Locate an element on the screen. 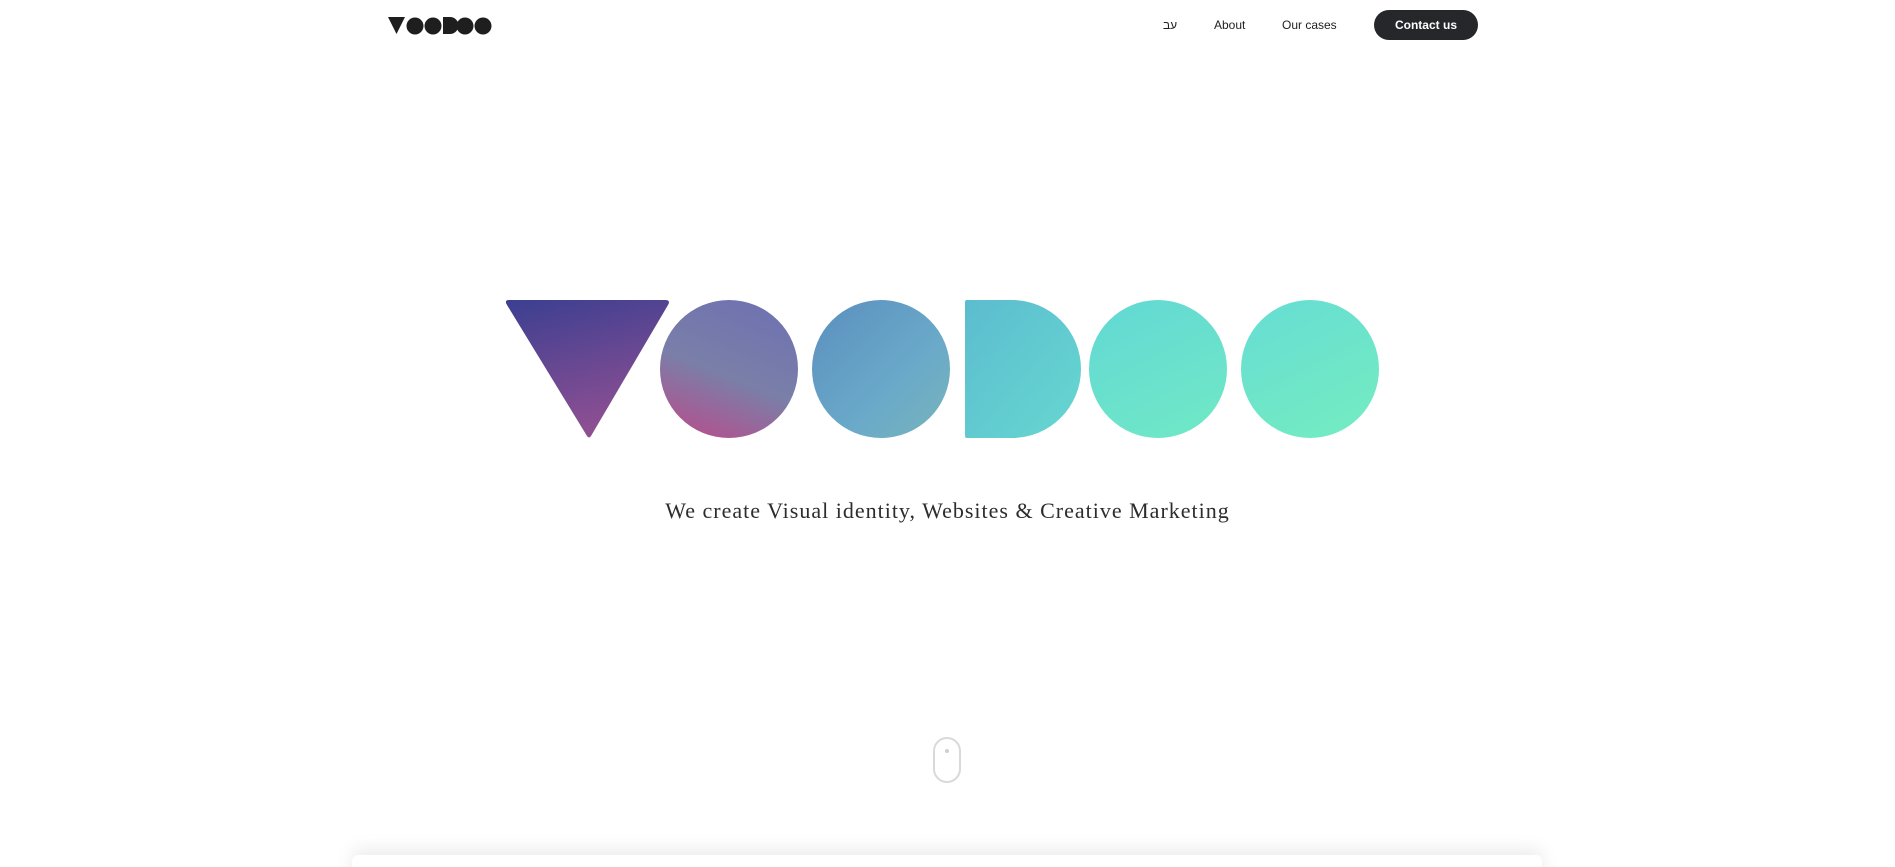  header-logo is located at coordinates (440, 26).